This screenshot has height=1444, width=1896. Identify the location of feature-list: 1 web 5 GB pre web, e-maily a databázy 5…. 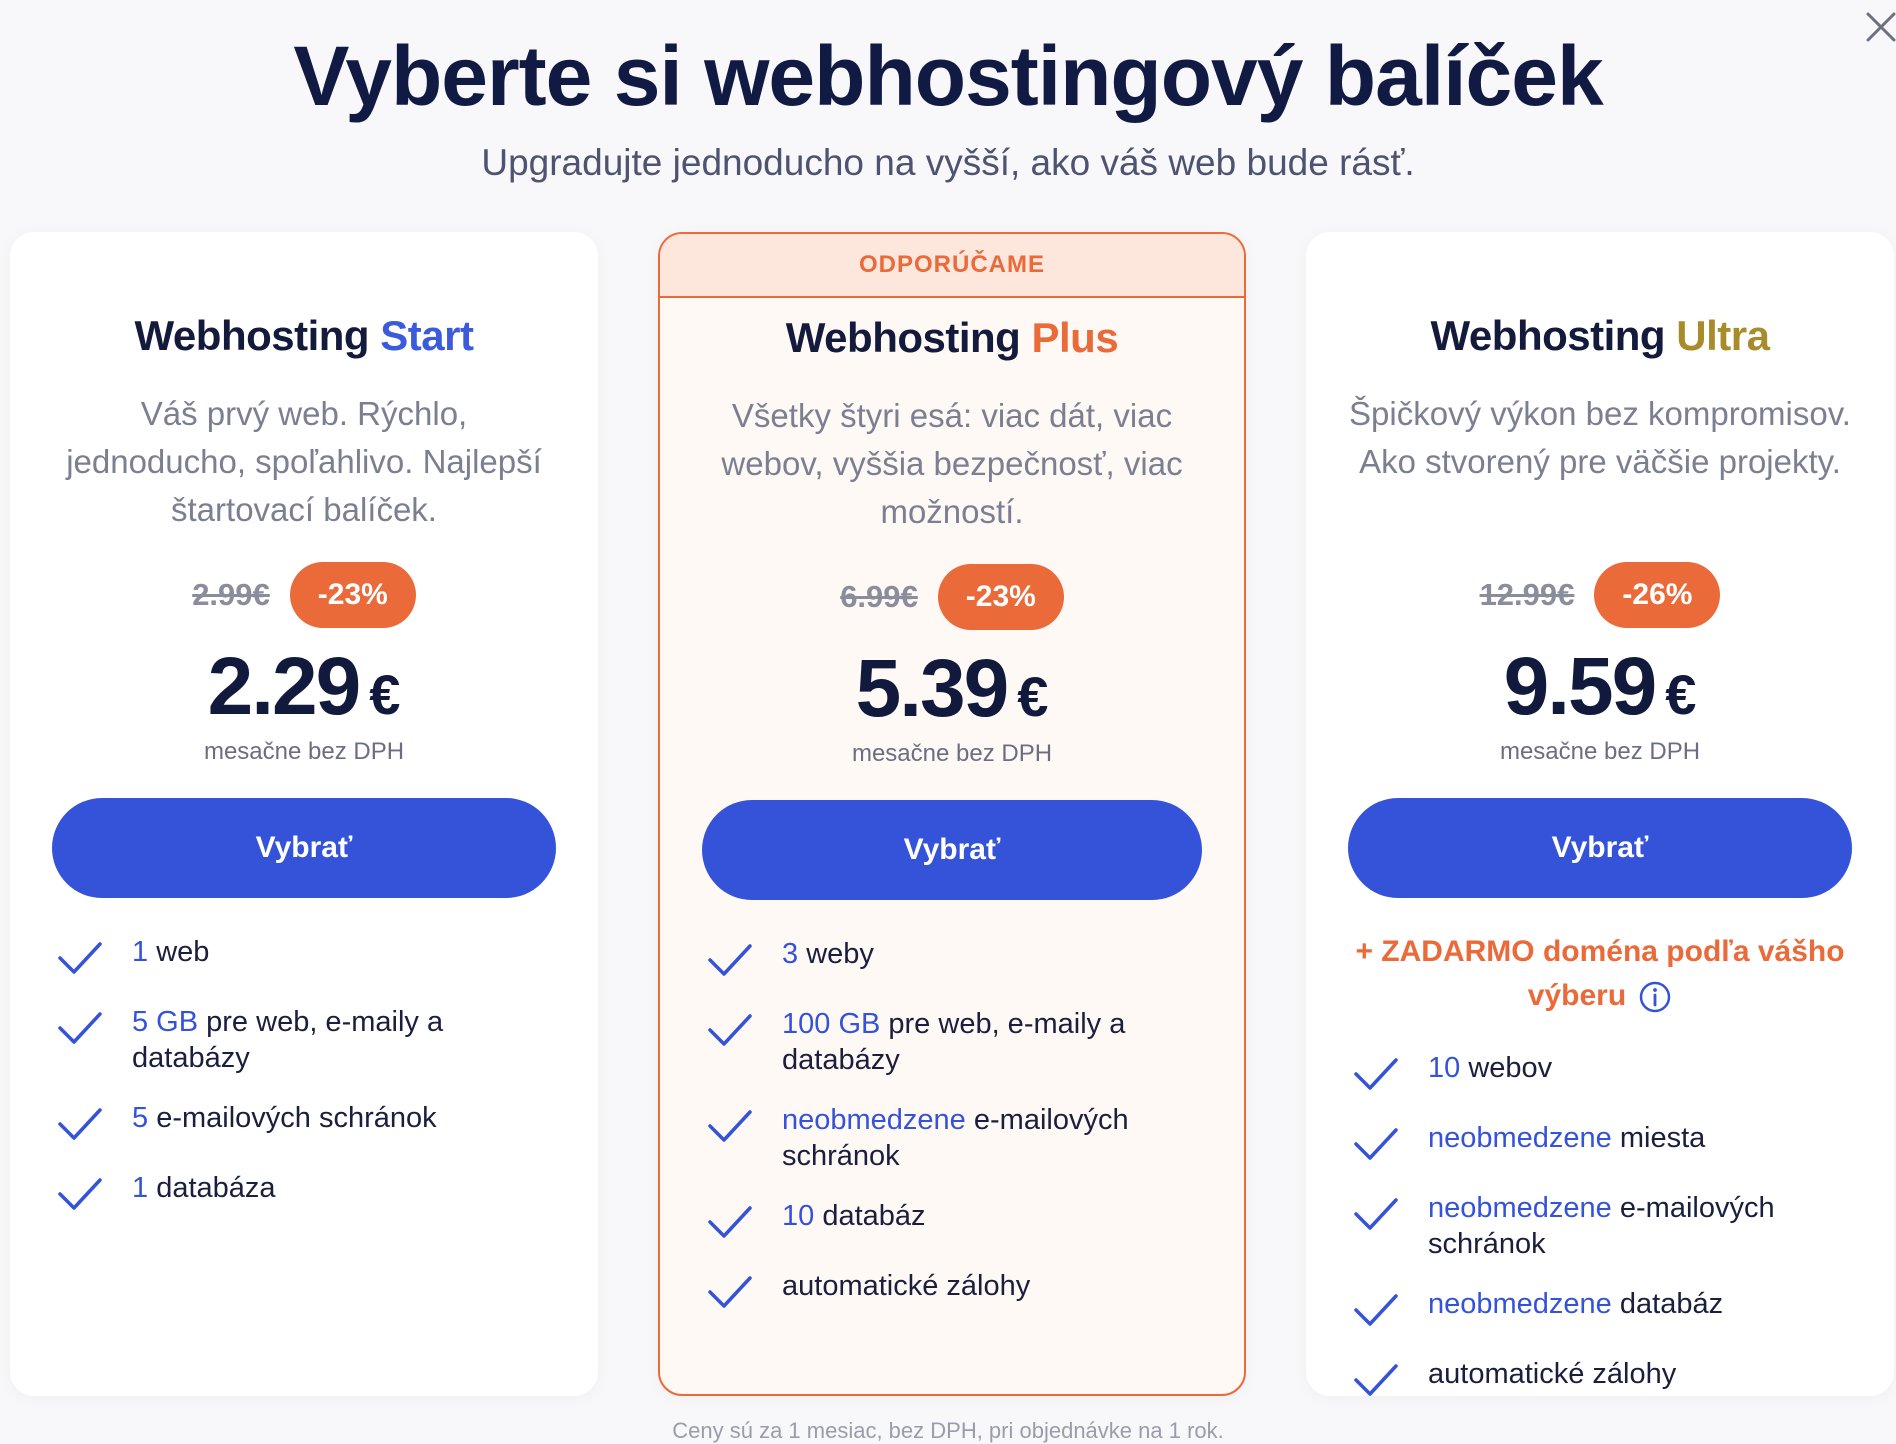
(311, 1087).